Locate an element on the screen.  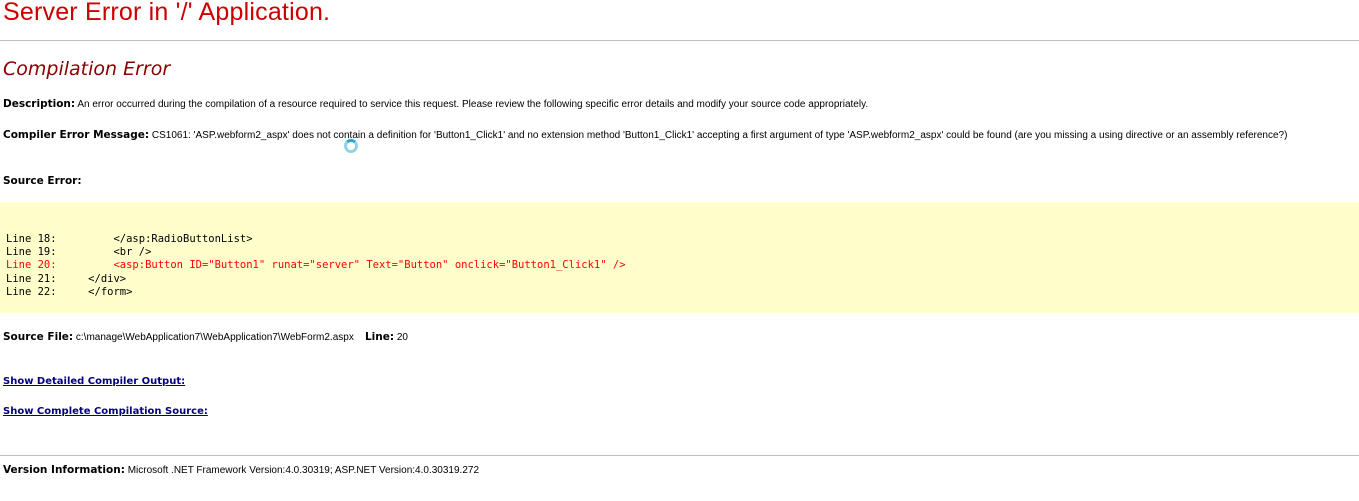
error-type-heading: Compilation Error is located at coordinates (87, 69).